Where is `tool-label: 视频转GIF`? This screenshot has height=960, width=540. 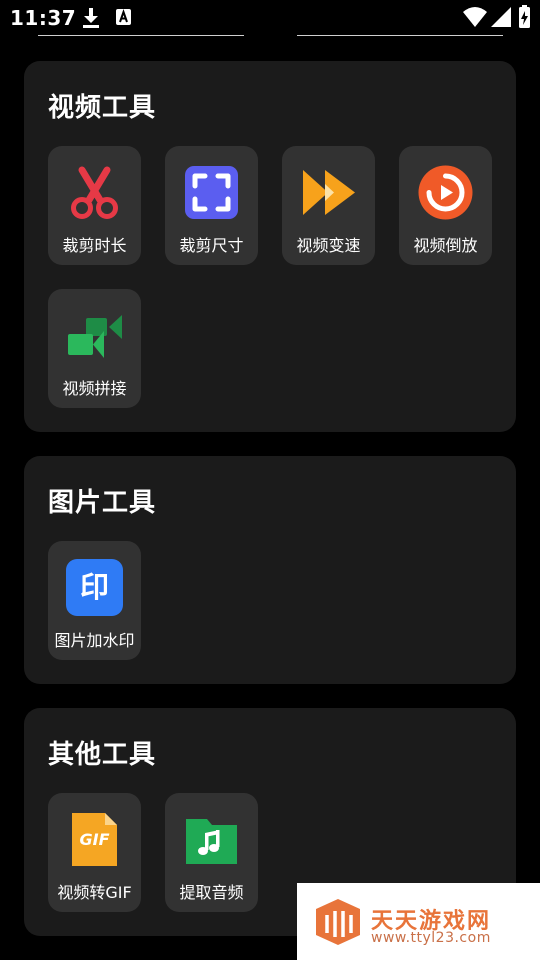
tool-label: 视频转GIF is located at coordinates (94, 892).